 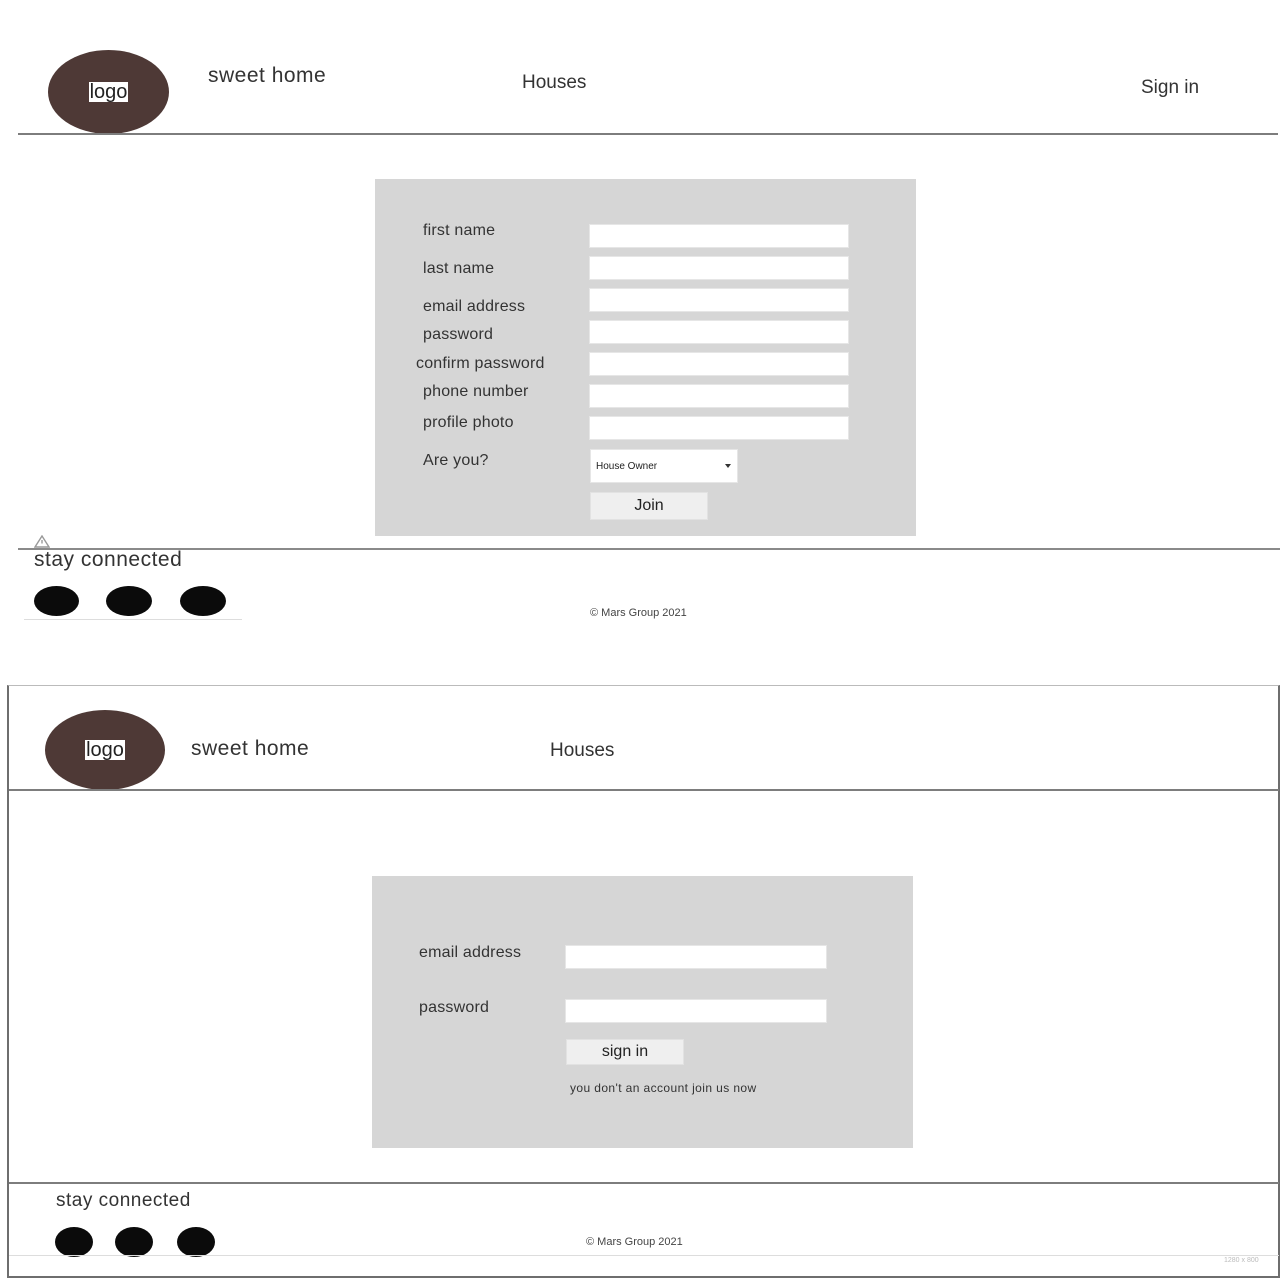 I want to click on join-us-link: you don't an account join us now, so click(x=663, y=1088).